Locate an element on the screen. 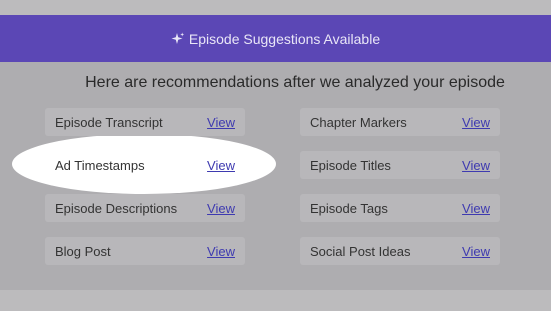  suggestion-card-social-post-ideas: Social Post Ideas View is located at coordinates (400, 251).